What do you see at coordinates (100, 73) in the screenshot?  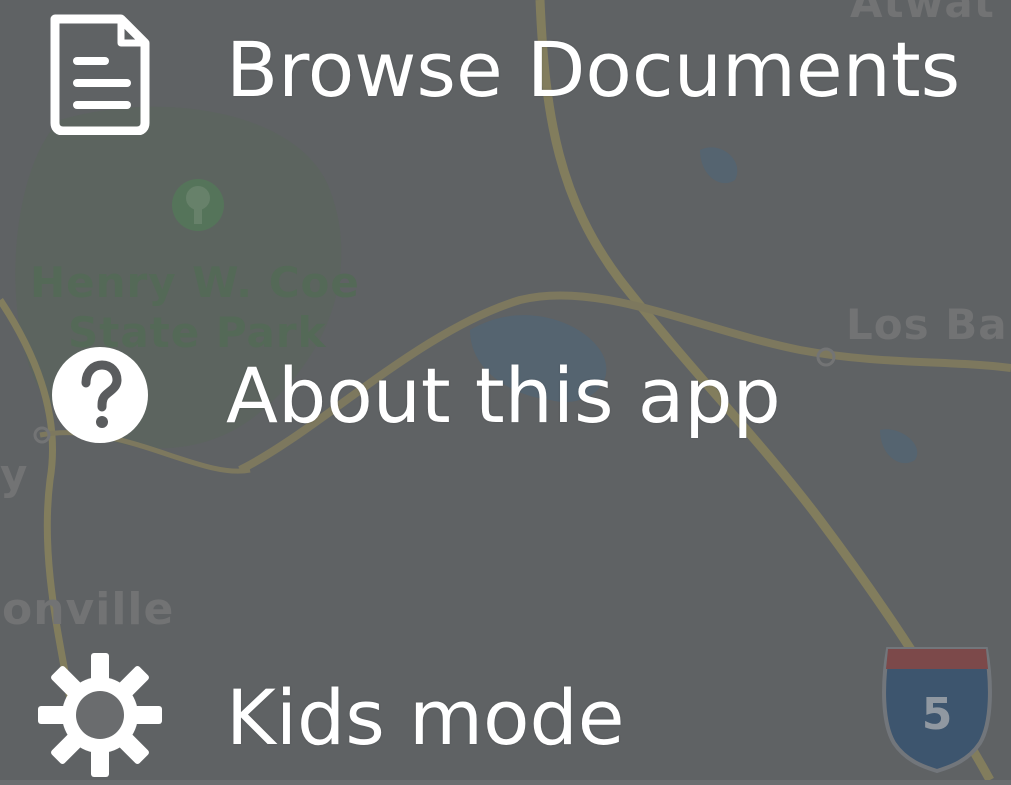 I see `document-icon` at bounding box center [100, 73].